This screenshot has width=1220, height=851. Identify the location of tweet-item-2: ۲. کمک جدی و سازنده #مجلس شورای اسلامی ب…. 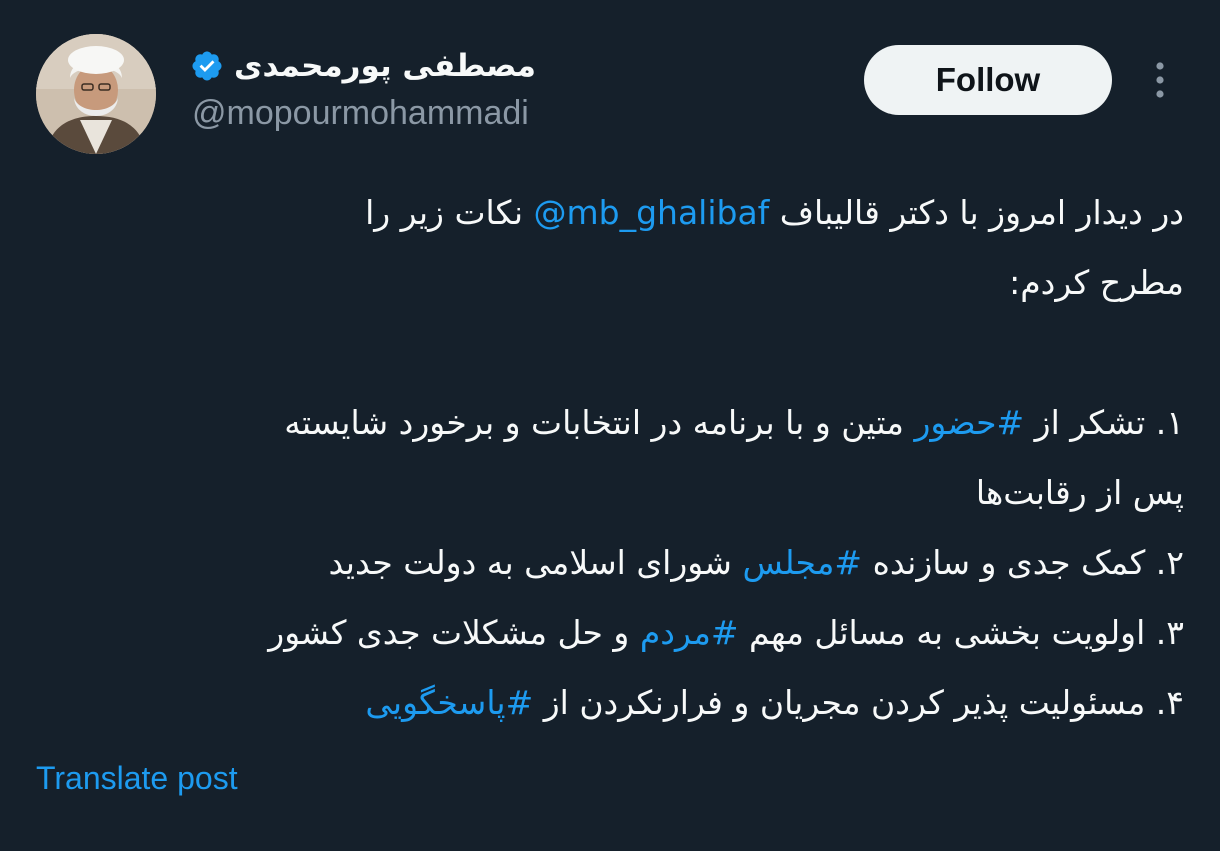
(609, 563).